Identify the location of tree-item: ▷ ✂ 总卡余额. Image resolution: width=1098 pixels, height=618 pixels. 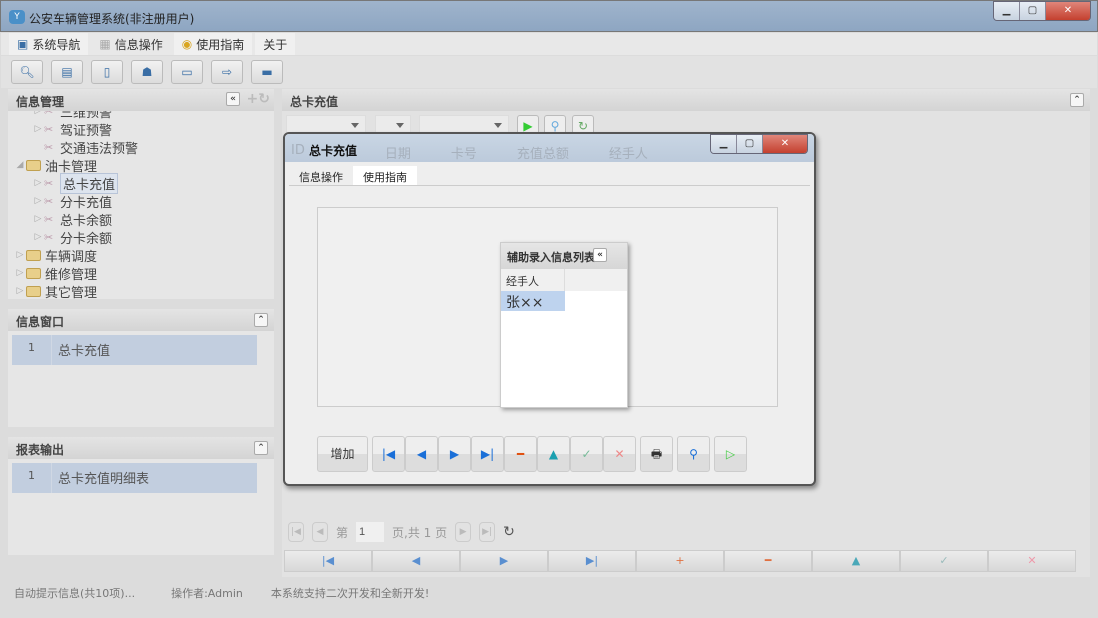
(141, 219).